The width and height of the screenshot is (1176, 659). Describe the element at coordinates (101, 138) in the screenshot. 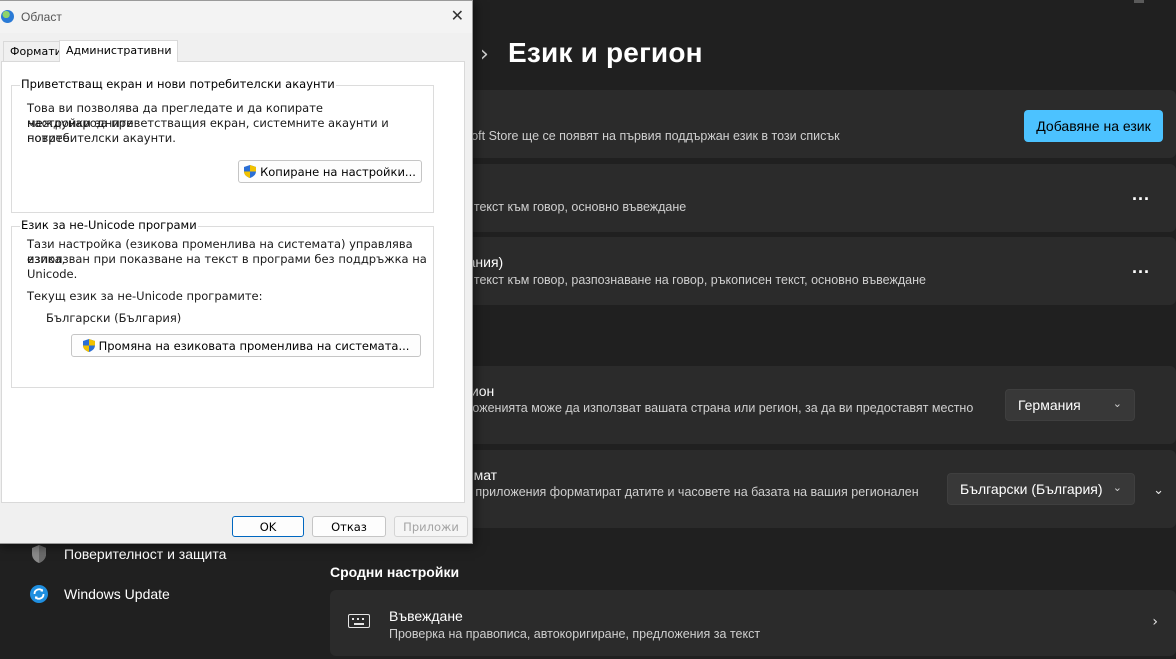

I see `welcome-line-3: потребителски акаунти.` at that location.